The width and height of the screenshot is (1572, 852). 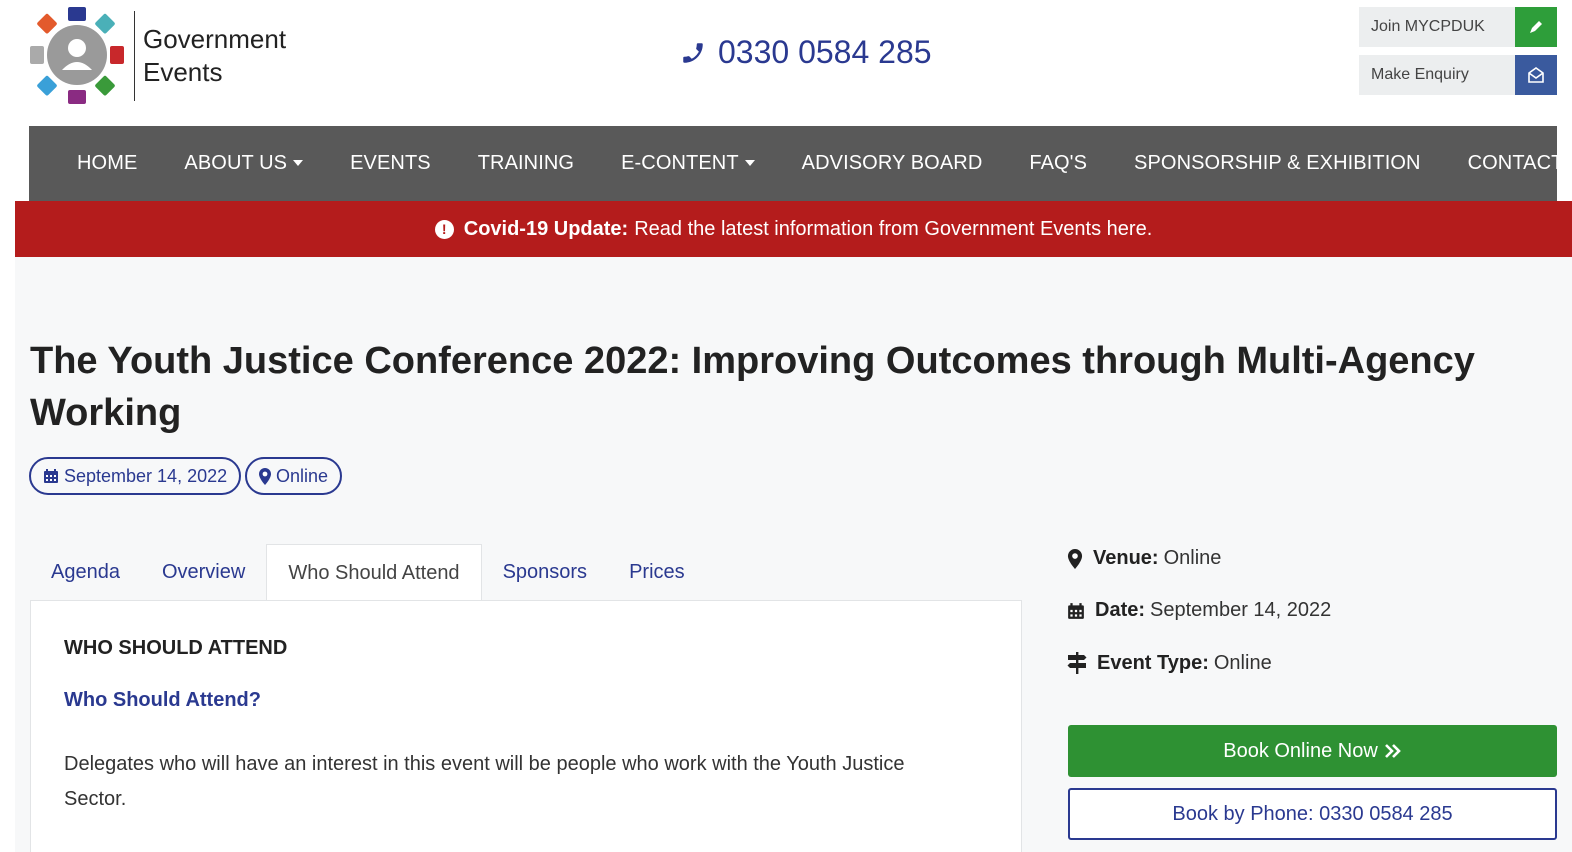 I want to click on event-location-badge: Online, so click(x=294, y=476).